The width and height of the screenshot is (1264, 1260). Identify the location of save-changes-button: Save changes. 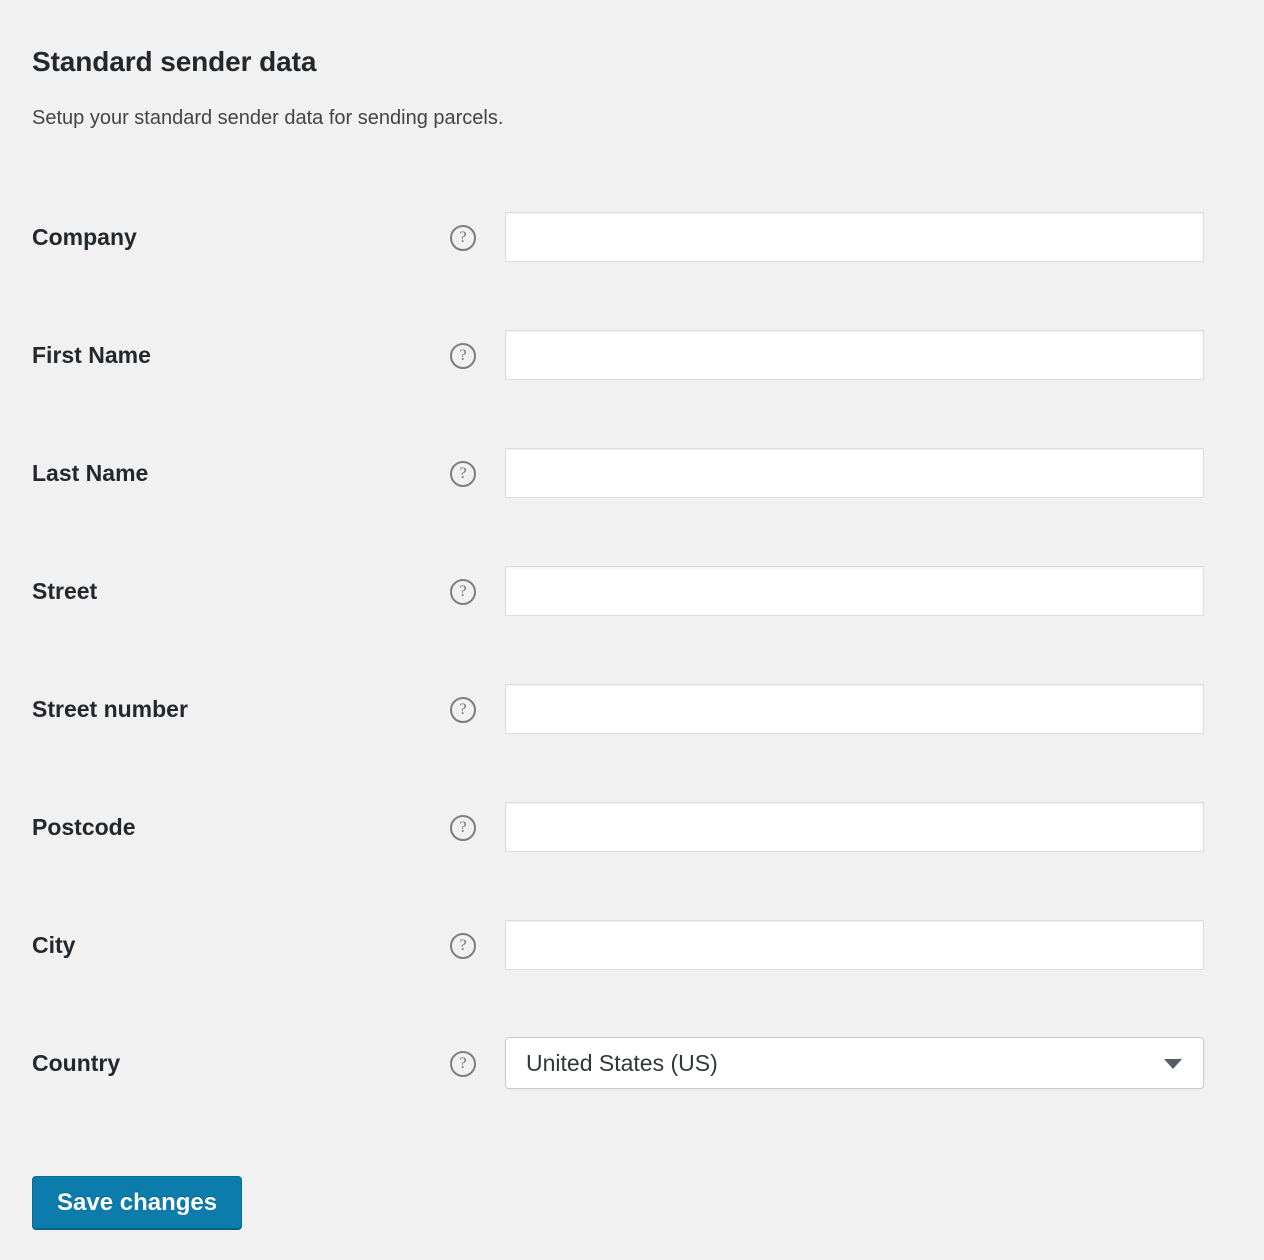
(137, 1202).